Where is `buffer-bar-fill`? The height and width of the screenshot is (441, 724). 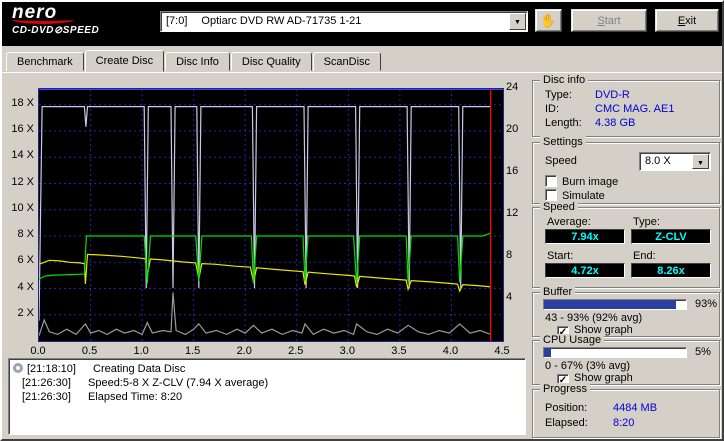
buffer-bar-fill is located at coordinates (610, 304).